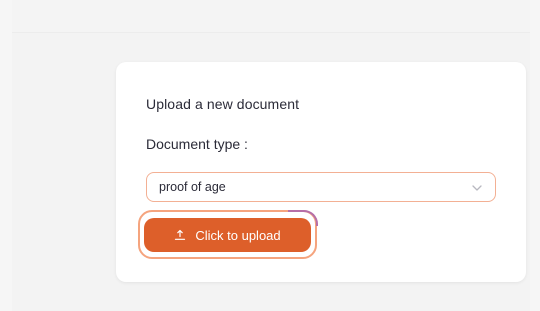 Image resolution: width=540 pixels, height=311 pixels. I want to click on document-type-select: proof of age, so click(321, 187).